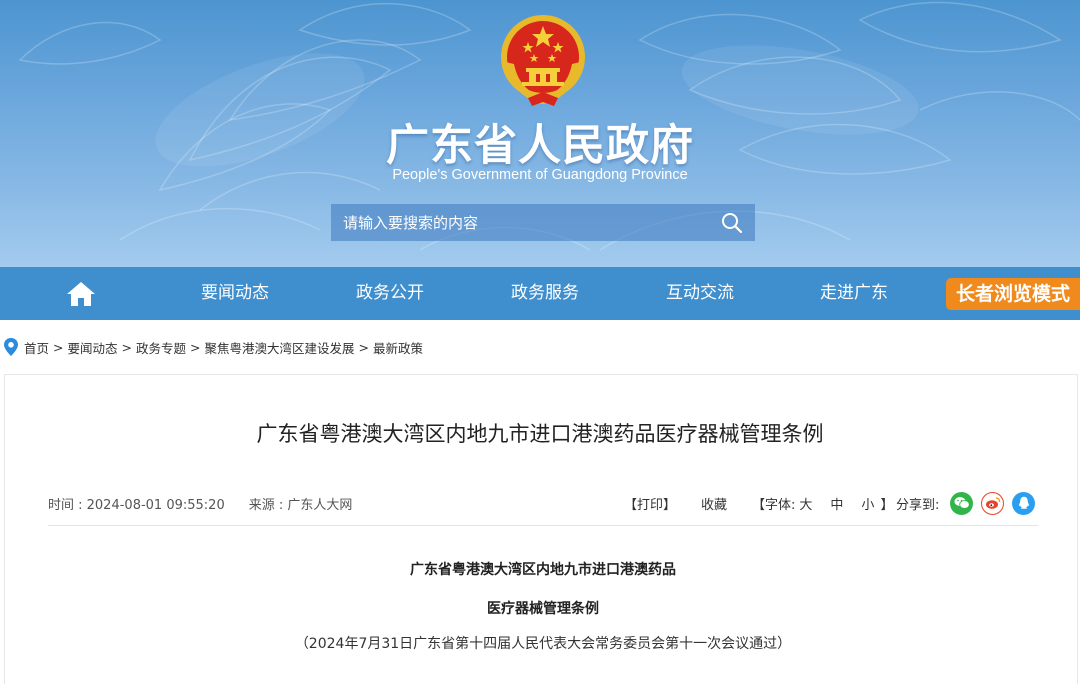 Image resolution: width=1080 pixels, height=684 pixels. What do you see at coordinates (918, 505) in the screenshot?
I see `share-label: 分享到:` at bounding box center [918, 505].